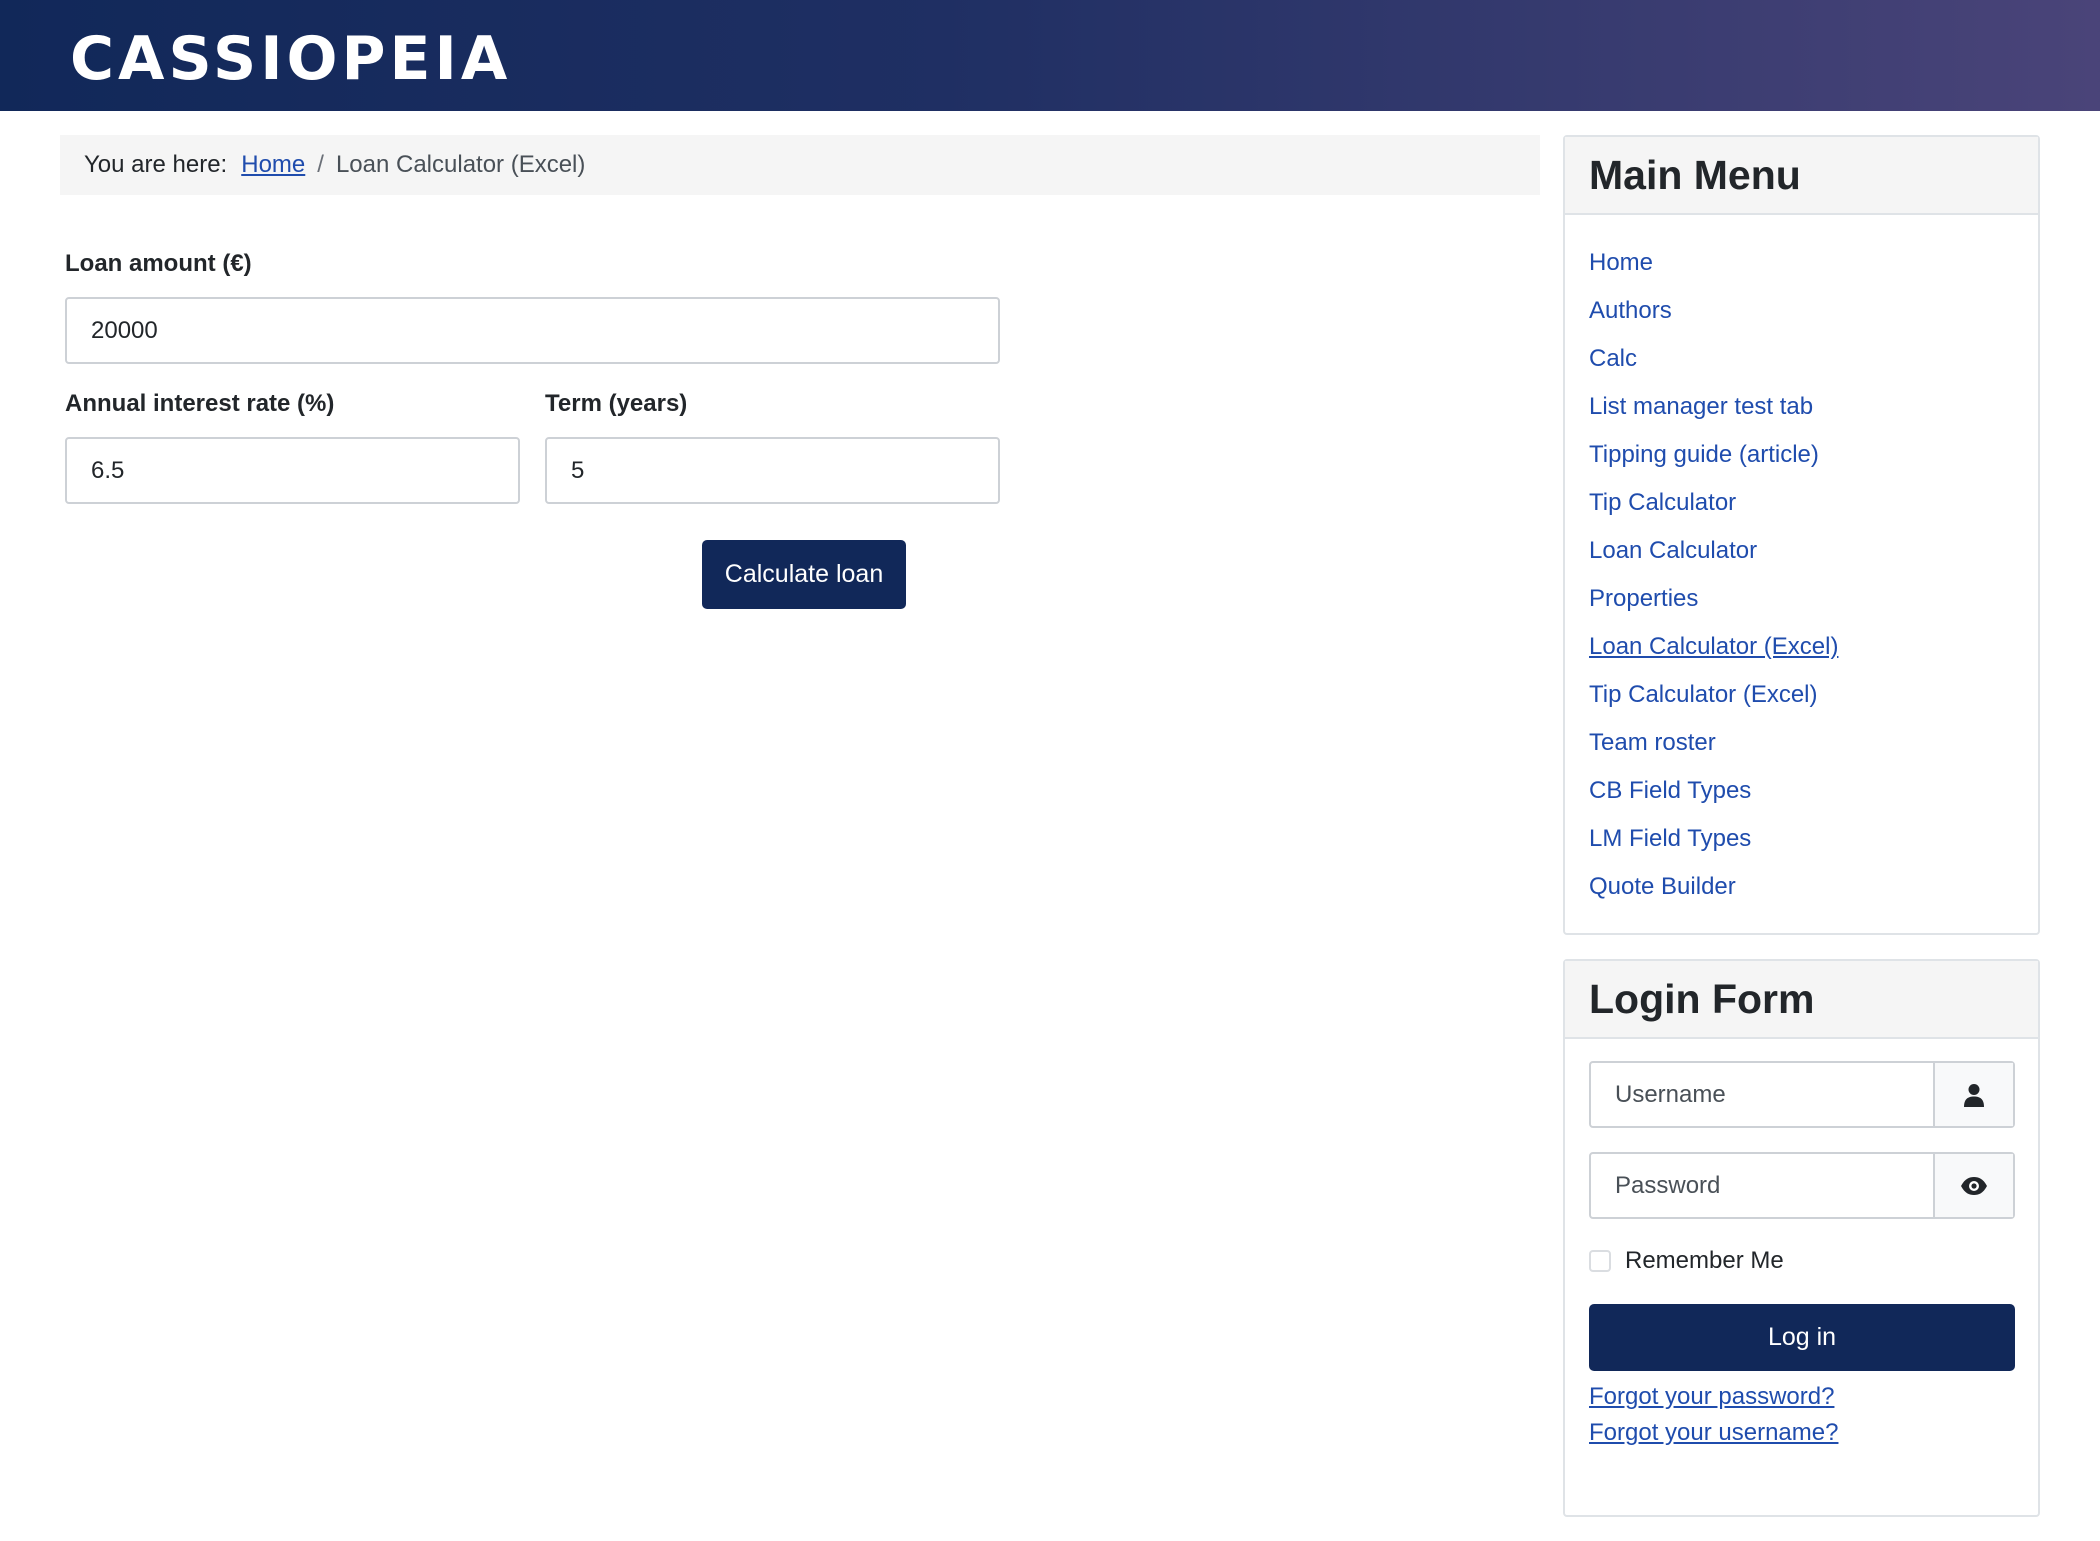  What do you see at coordinates (1802, 1337) in the screenshot?
I see `login-button: Log in` at bounding box center [1802, 1337].